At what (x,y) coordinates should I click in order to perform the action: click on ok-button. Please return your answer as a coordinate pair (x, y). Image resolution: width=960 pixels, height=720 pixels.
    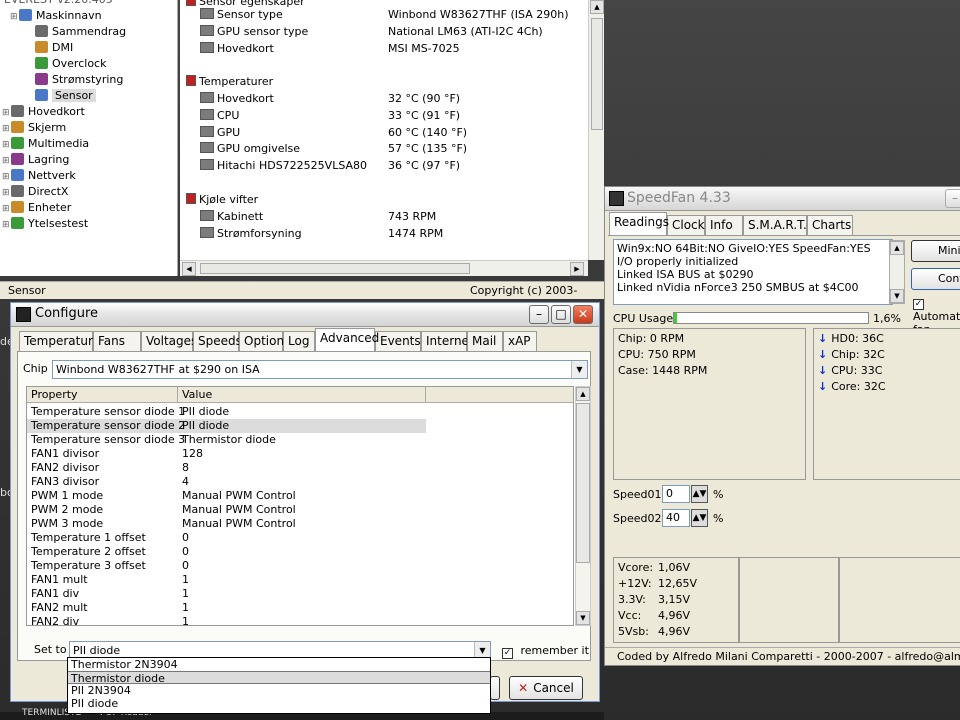
    Looking at the image, I should click on (495, 688).